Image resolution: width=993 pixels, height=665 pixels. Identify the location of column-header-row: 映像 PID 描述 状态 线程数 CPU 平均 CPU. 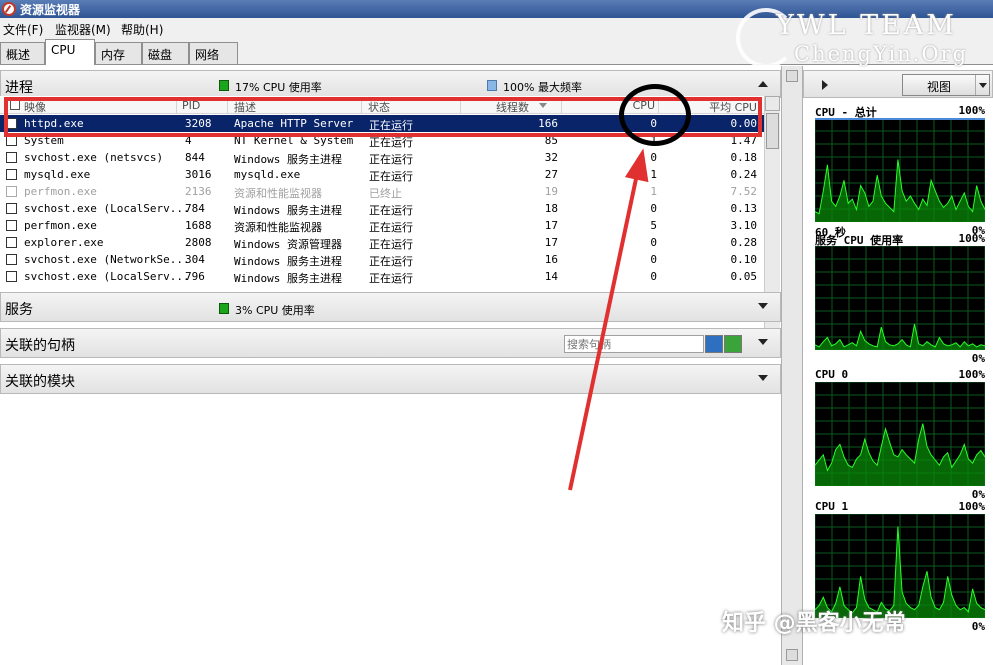
(382, 106).